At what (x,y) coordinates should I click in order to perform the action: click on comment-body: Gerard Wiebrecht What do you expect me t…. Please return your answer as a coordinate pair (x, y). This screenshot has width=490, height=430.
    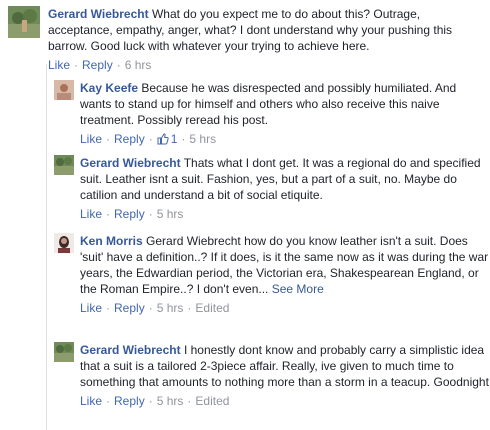
    Looking at the image, I should click on (258, 39).